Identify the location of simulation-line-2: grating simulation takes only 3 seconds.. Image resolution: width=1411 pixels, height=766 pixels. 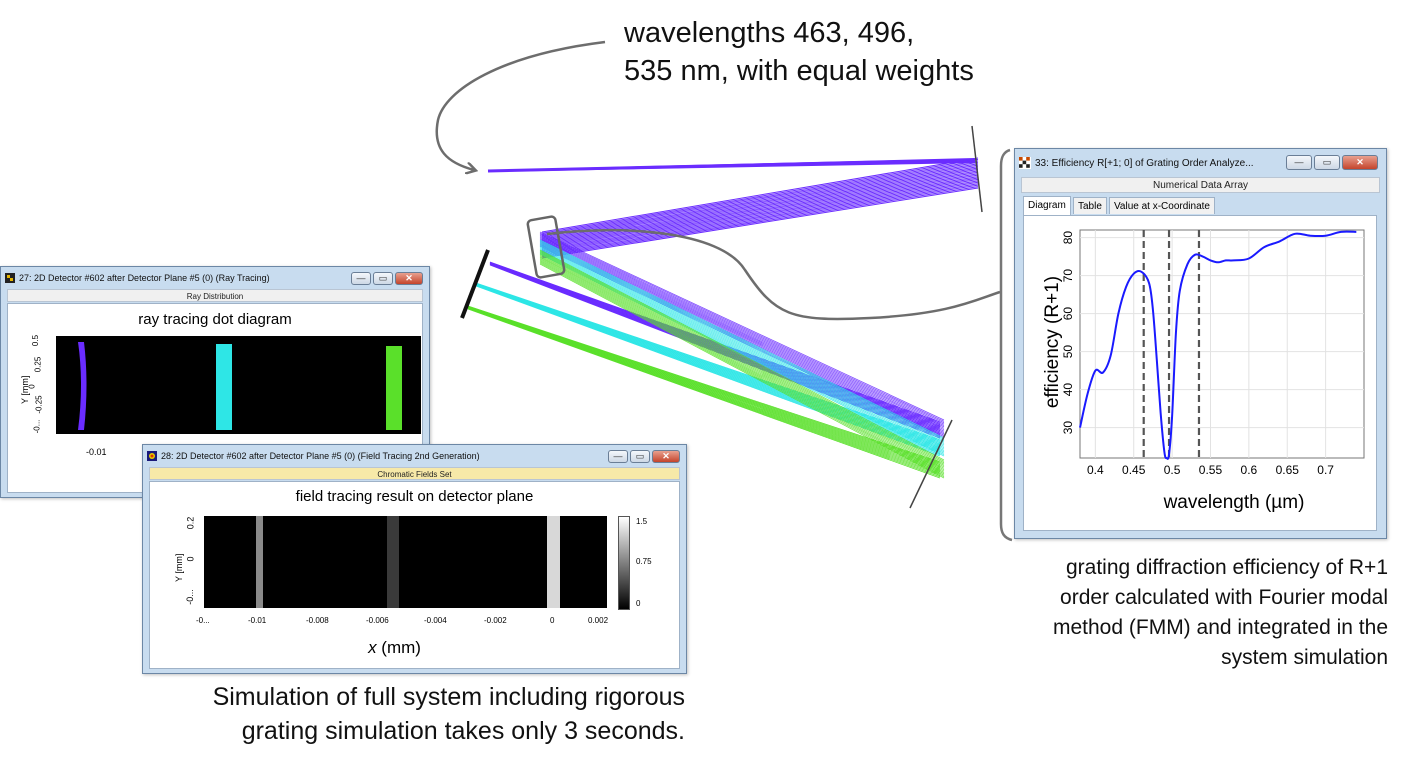
(463, 731).